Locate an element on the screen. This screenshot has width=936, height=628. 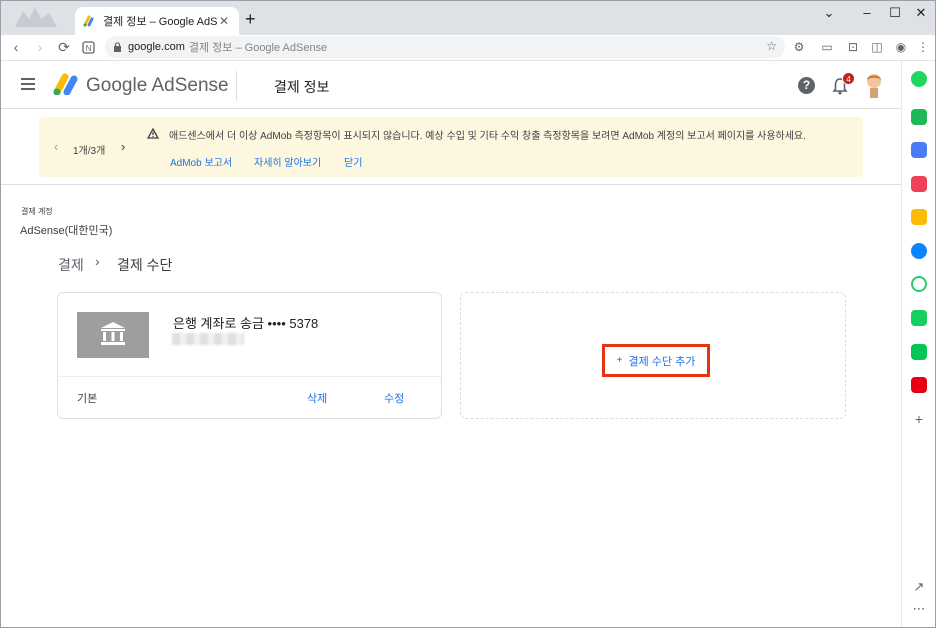
lock-icon is located at coordinates (117, 47).